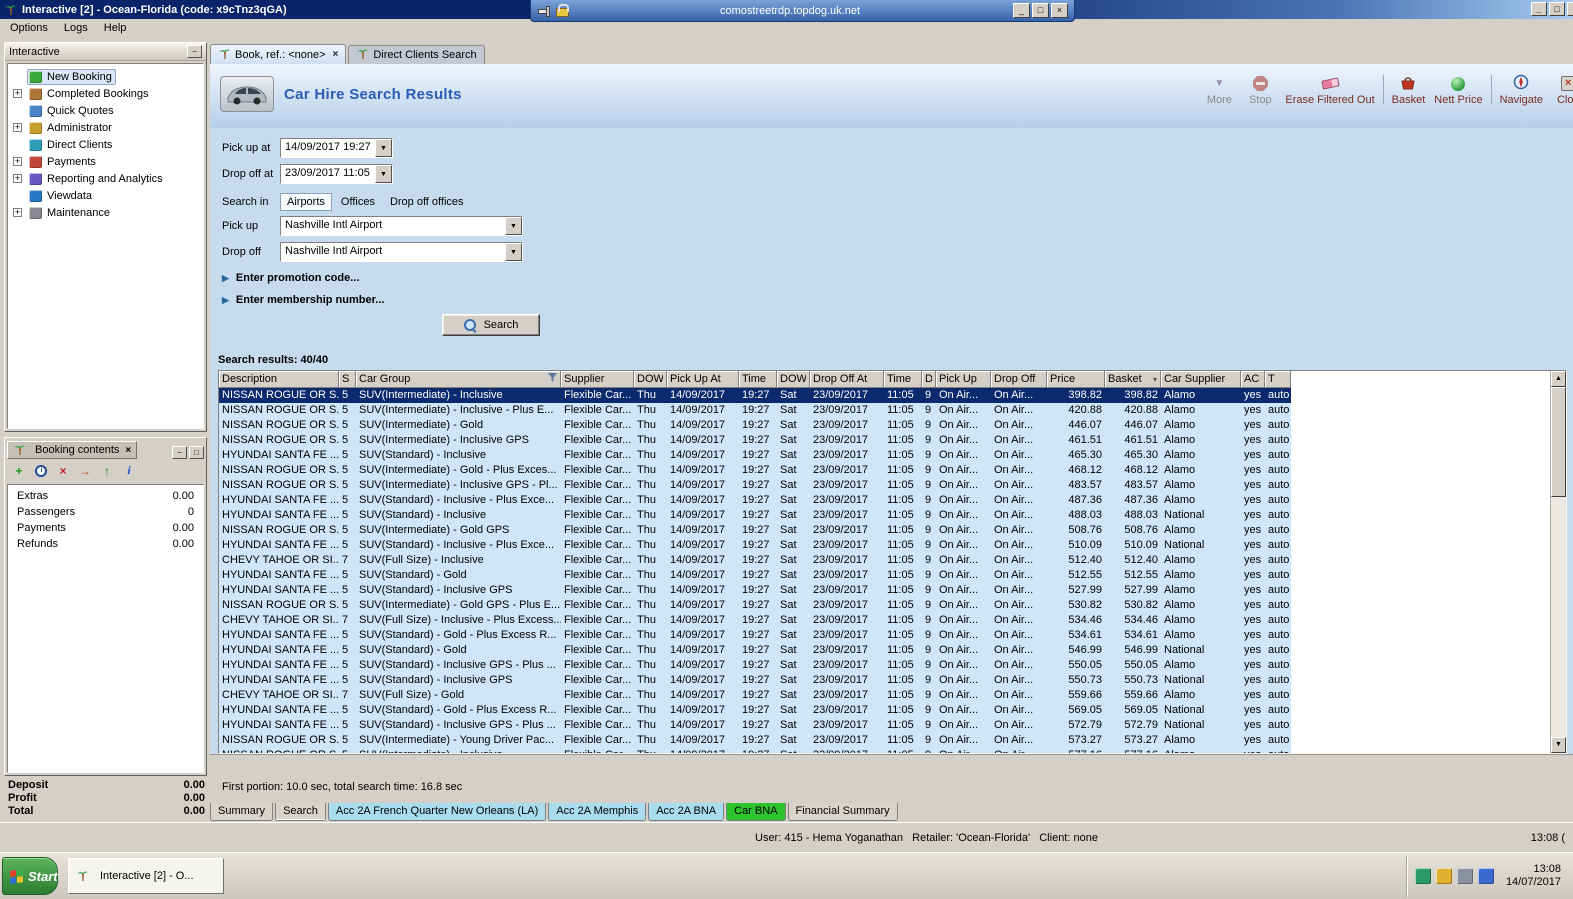 Image resolution: width=1573 pixels, height=899 pixels. What do you see at coordinates (401, 226) in the screenshot?
I see `pick-up-combo: Nashville Intl Airport ▼` at bounding box center [401, 226].